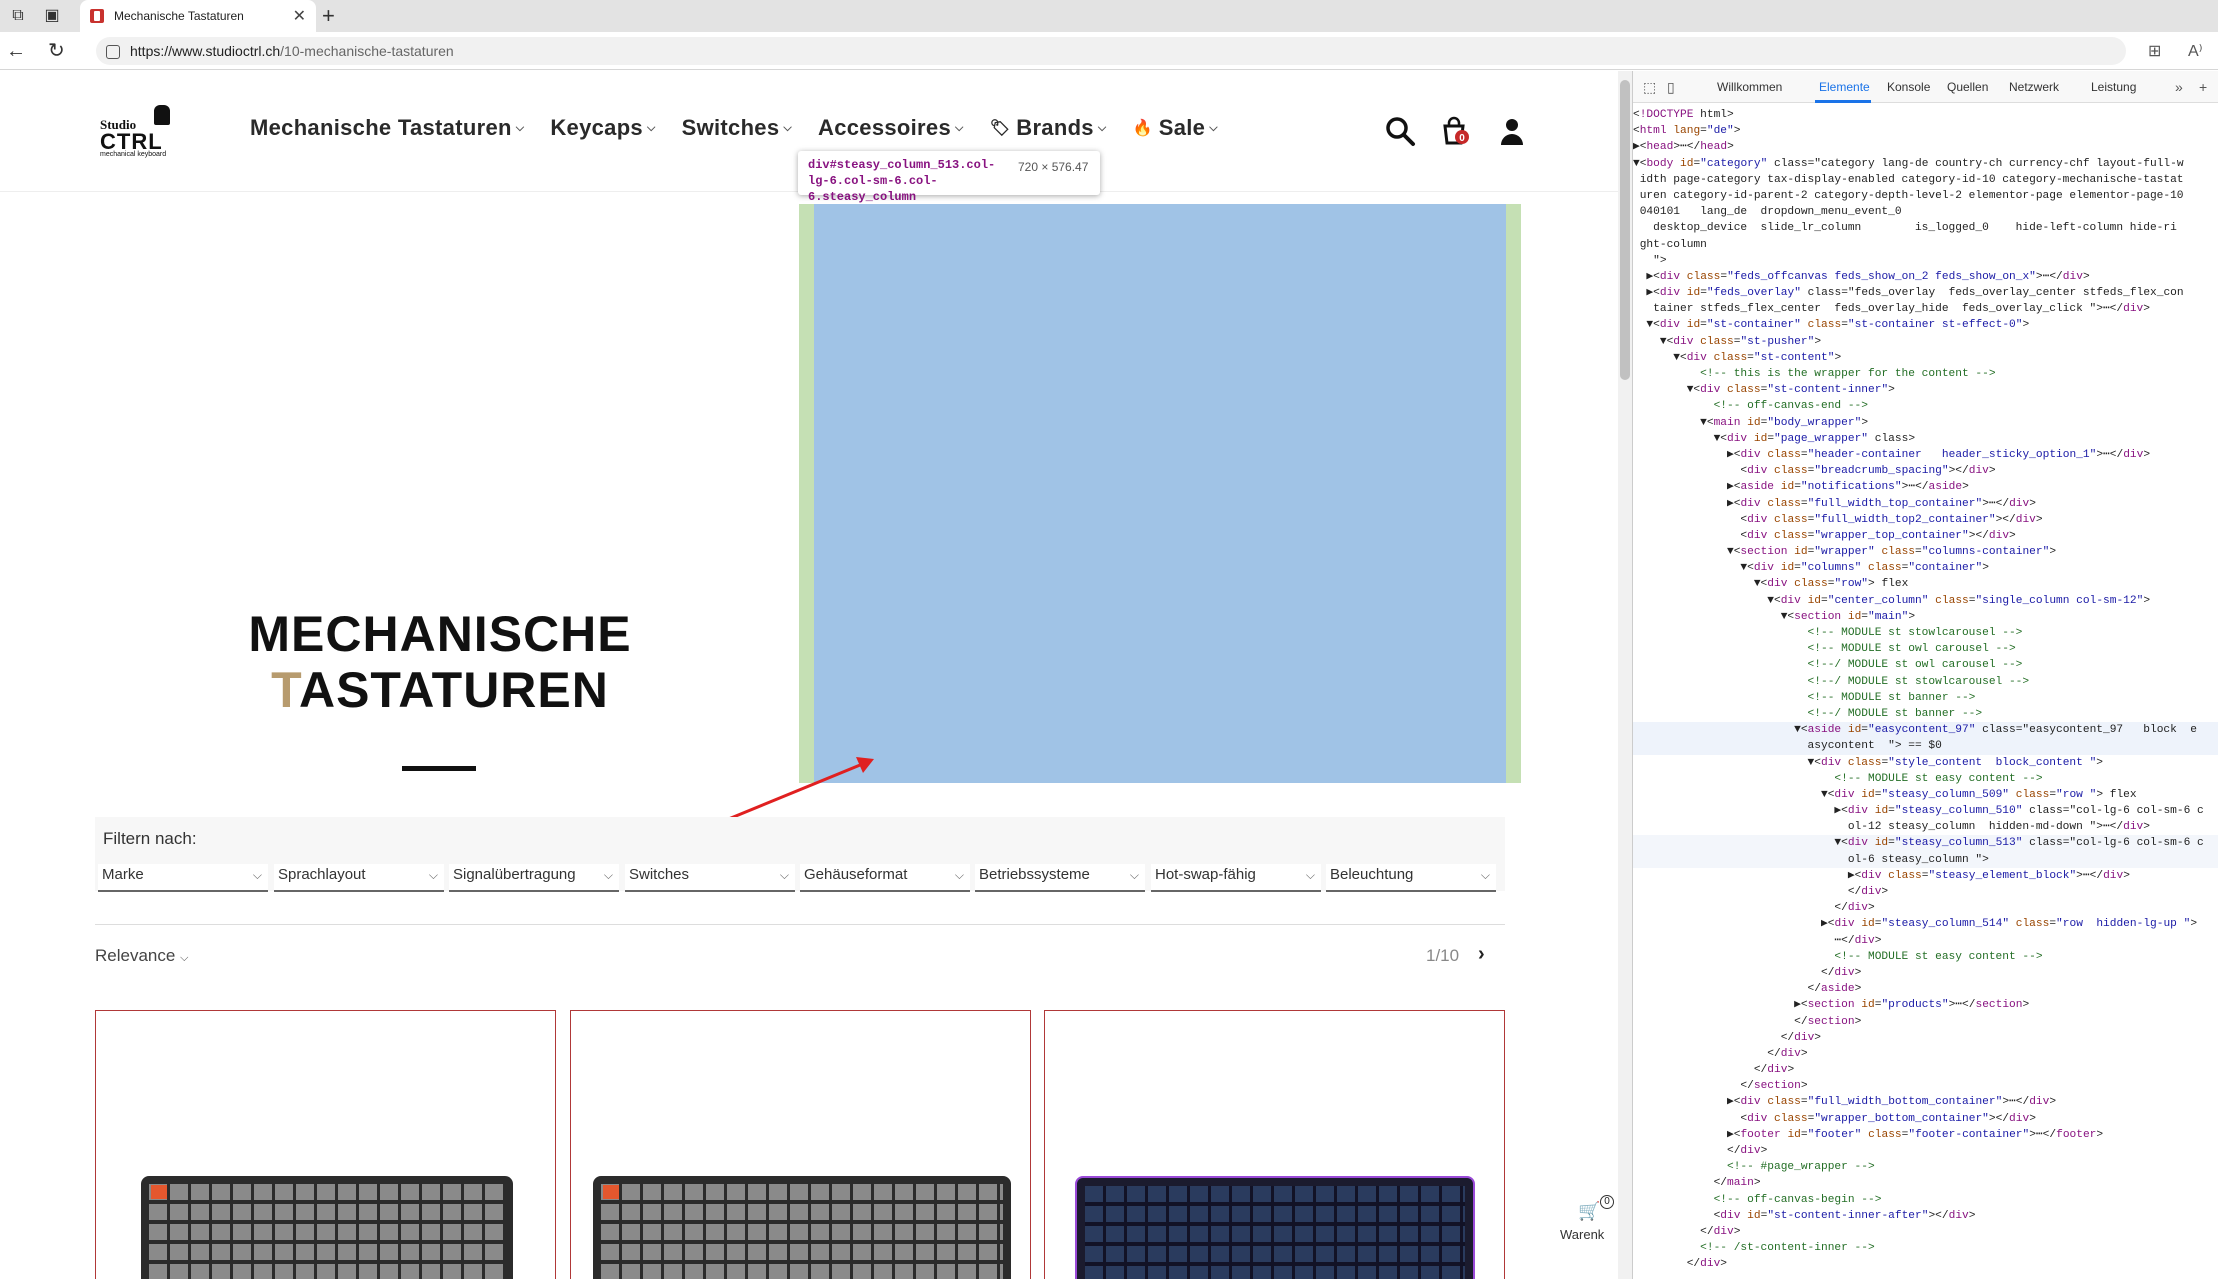 The image size is (2218, 1279). What do you see at coordinates (1925, 439) in the screenshot?
I see `dom-line: ▼<div id="page_wrapper" class>` at bounding box center [1925, 439].